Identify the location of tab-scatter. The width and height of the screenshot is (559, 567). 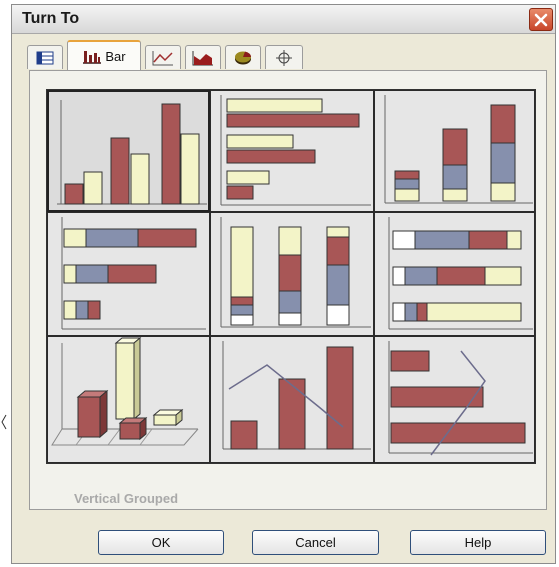
(284, 57).